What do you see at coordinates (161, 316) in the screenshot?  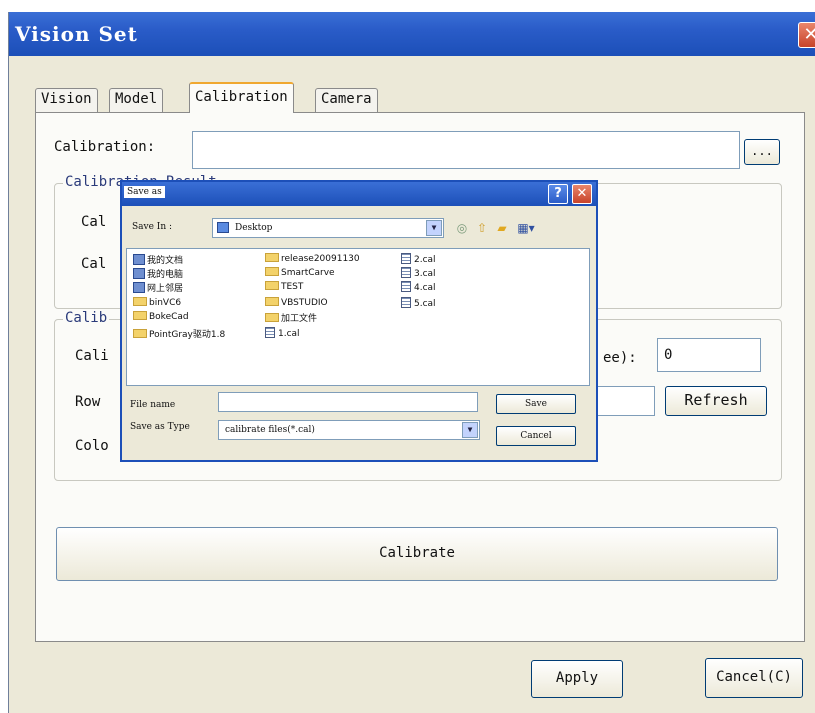 I see `list-item: BokeCad` at bounding box center [161, 316].